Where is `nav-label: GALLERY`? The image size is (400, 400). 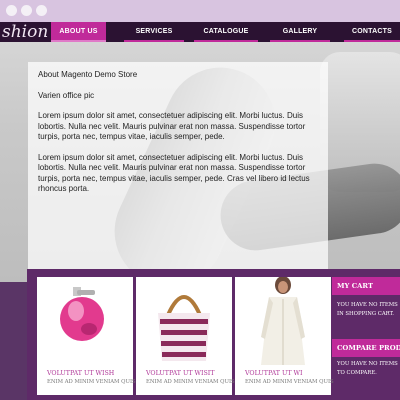 nav-label: GALLERY is located at coordinates (300, 31).